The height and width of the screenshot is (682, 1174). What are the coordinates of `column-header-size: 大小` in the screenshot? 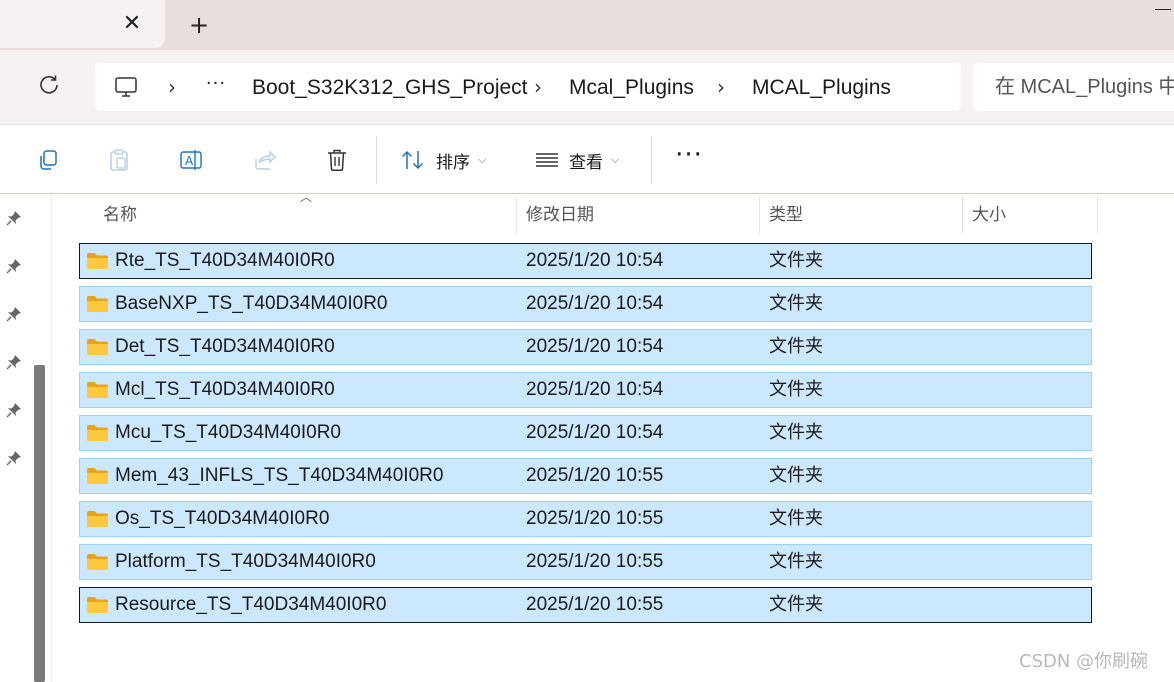 It's located at (989, 215).